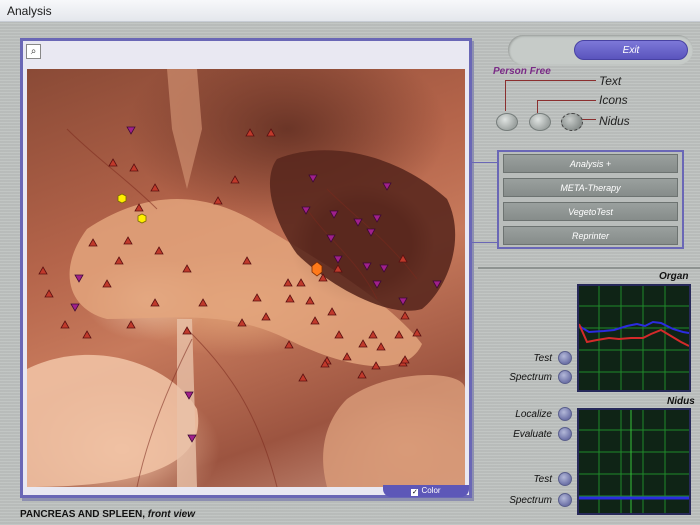 The image size is (700, 525). I want to click on nidus-spectrum-button, so click(565, 500).